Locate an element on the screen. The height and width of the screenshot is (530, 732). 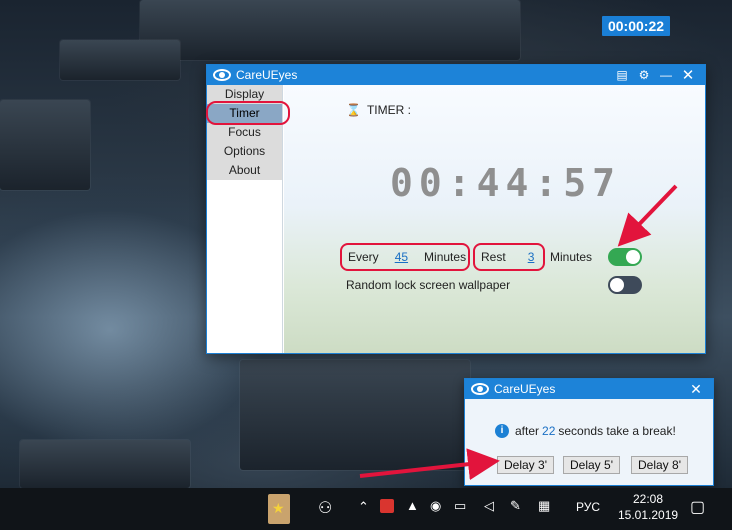
taskbar: ⚇ ⌃ ▲ ◉ ▭ ◁ ✎ ▦ РУС 22:08 15.01.2019 ▢ is located at coordinates (366, 509).